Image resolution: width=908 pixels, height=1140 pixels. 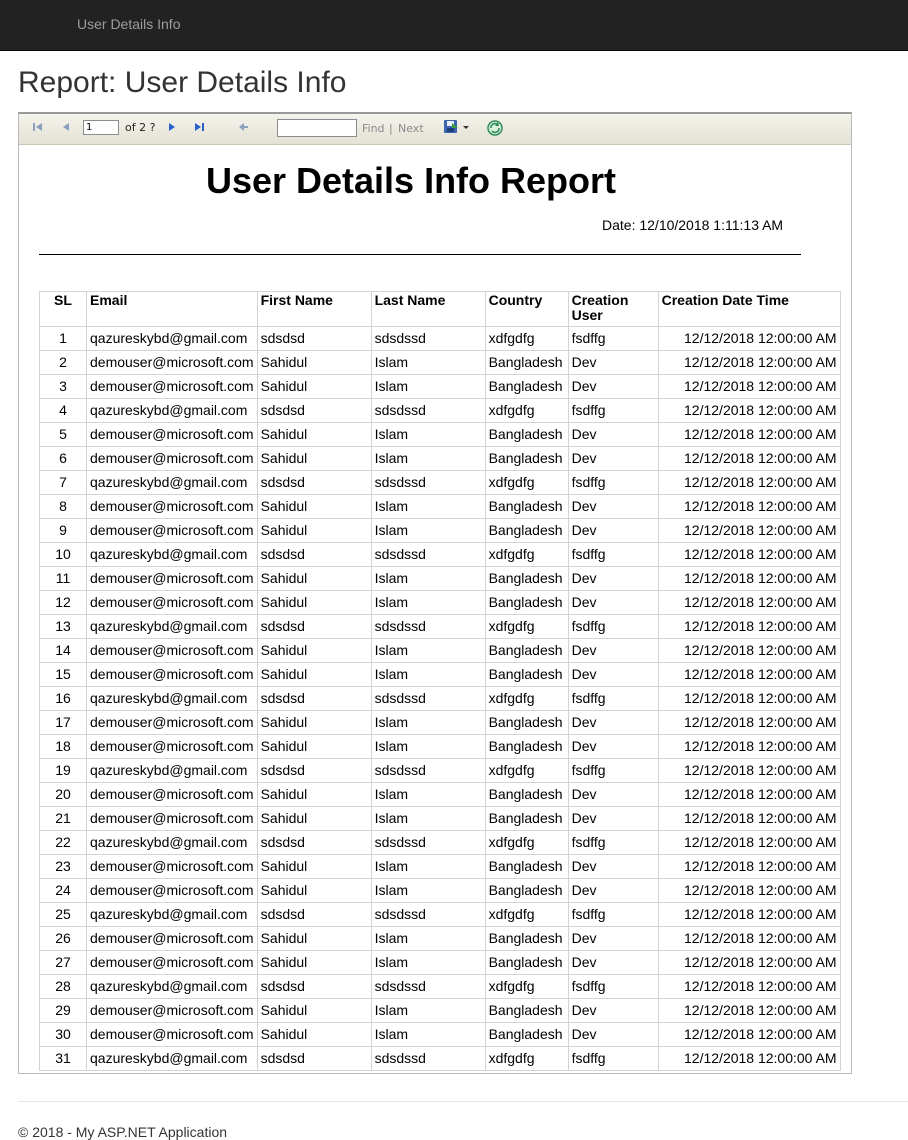 What do you see at coordinates (314, 770) in the screenshot?
I see `cell-first-name: sdsdsd` at bounding box center [314, 770].